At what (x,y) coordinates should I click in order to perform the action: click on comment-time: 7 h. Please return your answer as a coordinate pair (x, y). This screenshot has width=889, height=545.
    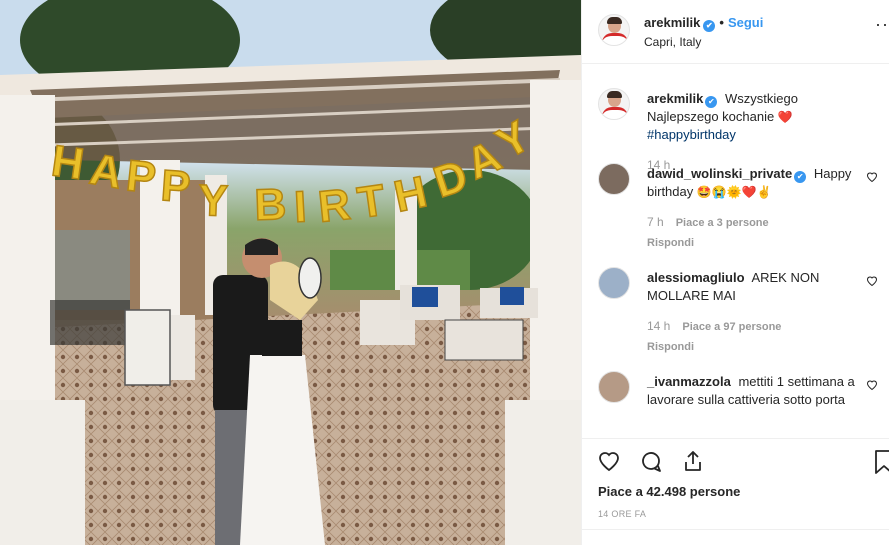
    Looking at the image, I should click on (655, 222).